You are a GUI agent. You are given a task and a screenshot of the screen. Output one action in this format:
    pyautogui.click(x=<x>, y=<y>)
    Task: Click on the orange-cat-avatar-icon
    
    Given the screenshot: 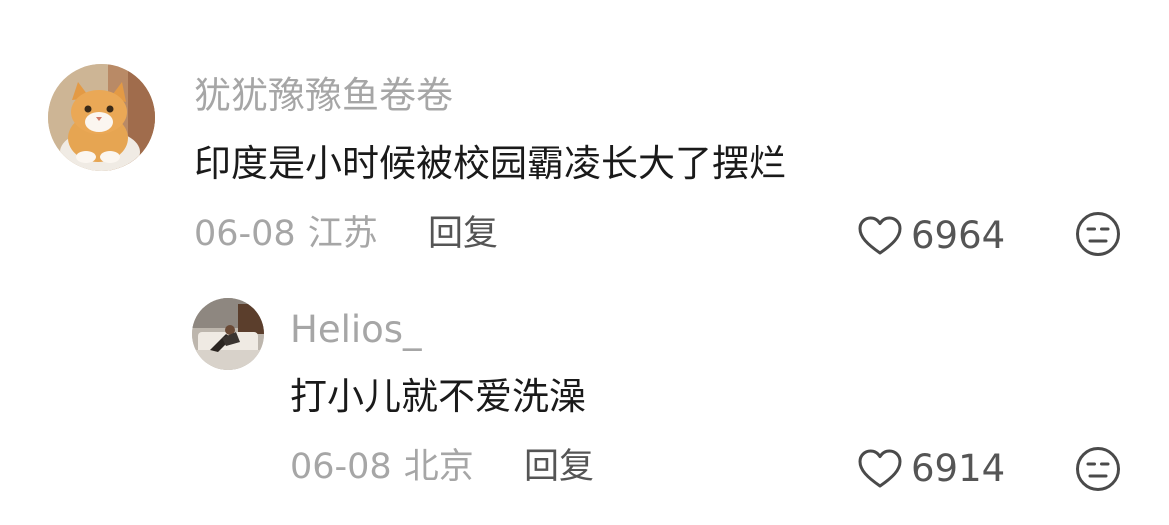 What is the action you would take?
    pyautogui.click(x=101, y=117)
    